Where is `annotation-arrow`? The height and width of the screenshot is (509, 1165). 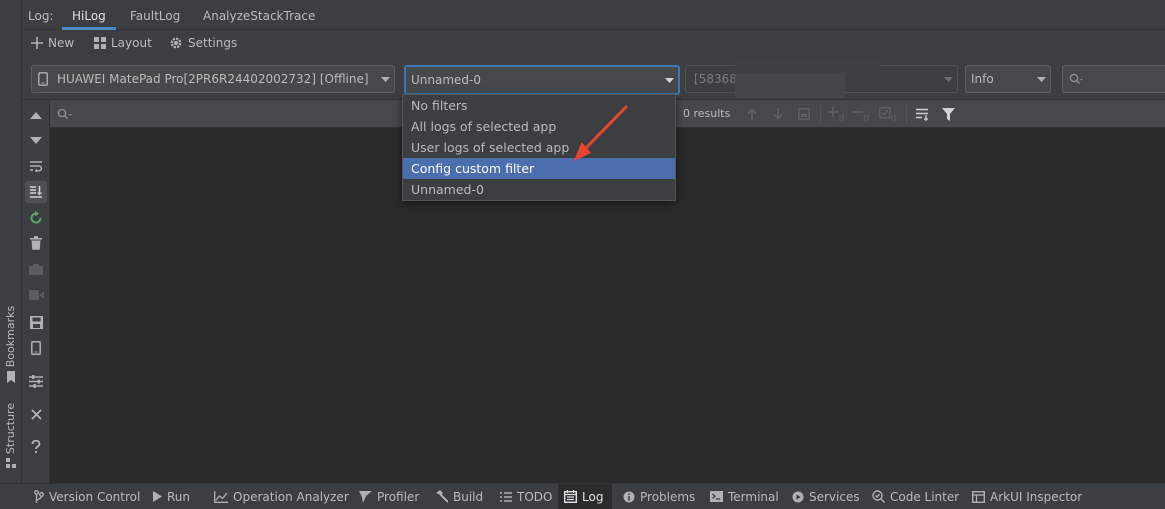
annotation-arrow is located at coordinates (601, 133).